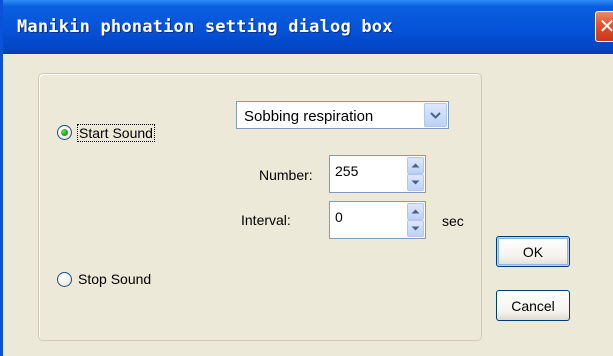 This screenshot has height=356, width=613. What do you see at coordinates (346, 171) in the screenshot?
I see `number-value: 255` at bounding box center [346, 171].